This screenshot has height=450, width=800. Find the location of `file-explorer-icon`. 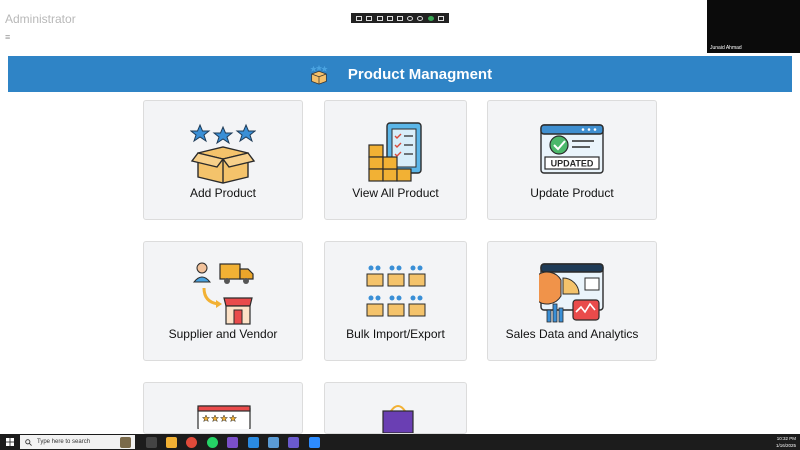

file-explorer-icon is located at coordinates (171, 442).